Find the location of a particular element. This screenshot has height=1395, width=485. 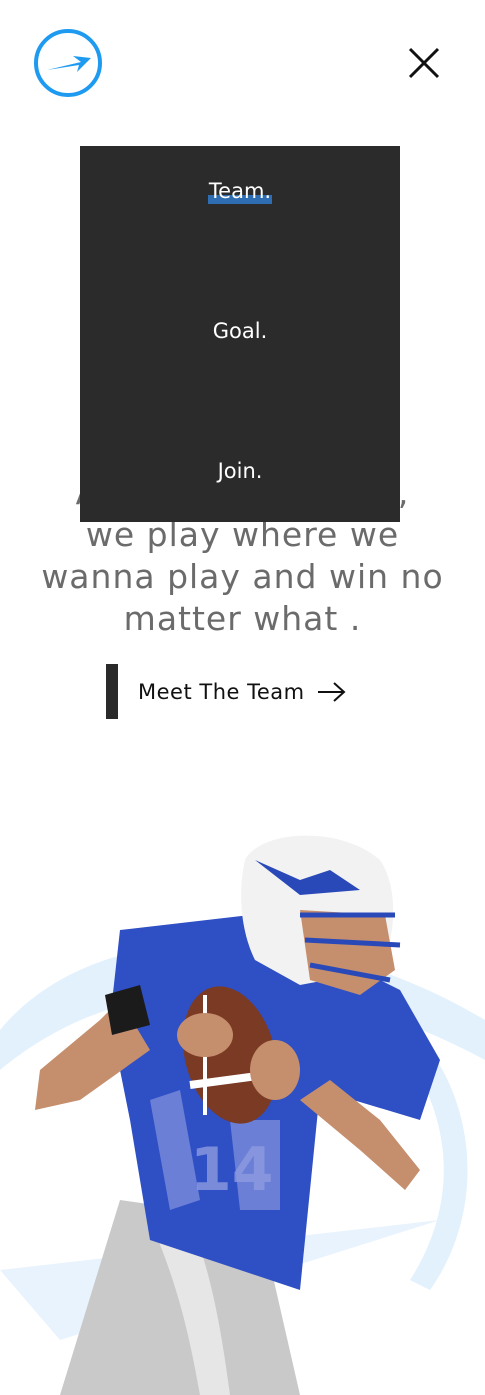

close-menu-button is located at coordinates (424, 63).